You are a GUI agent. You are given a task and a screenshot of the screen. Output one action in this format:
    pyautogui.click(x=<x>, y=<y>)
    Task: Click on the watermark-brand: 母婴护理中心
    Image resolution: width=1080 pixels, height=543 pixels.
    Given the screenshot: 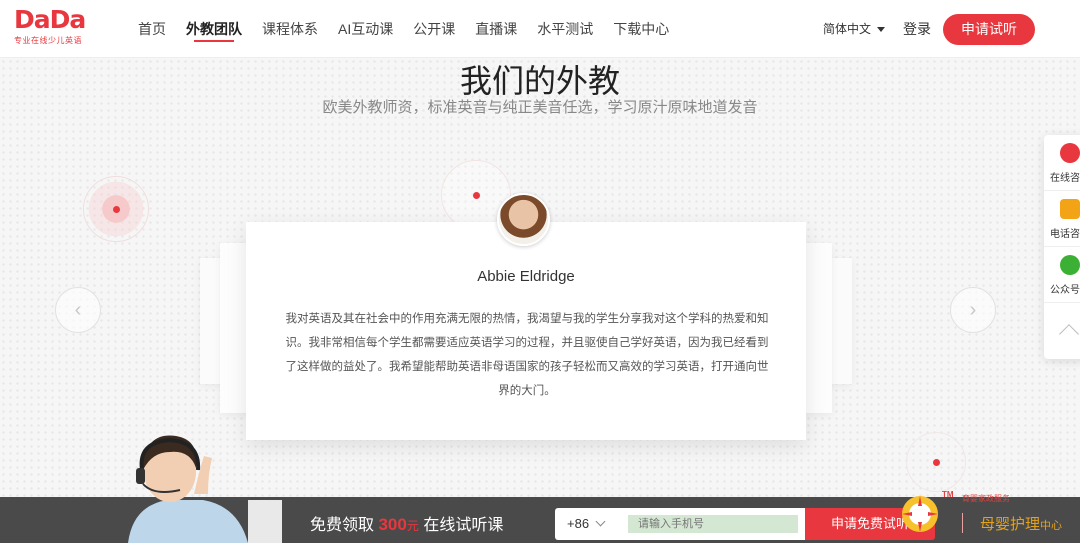 What is the action you would take?
    pyautogui.click(x=1021, y=523)
    